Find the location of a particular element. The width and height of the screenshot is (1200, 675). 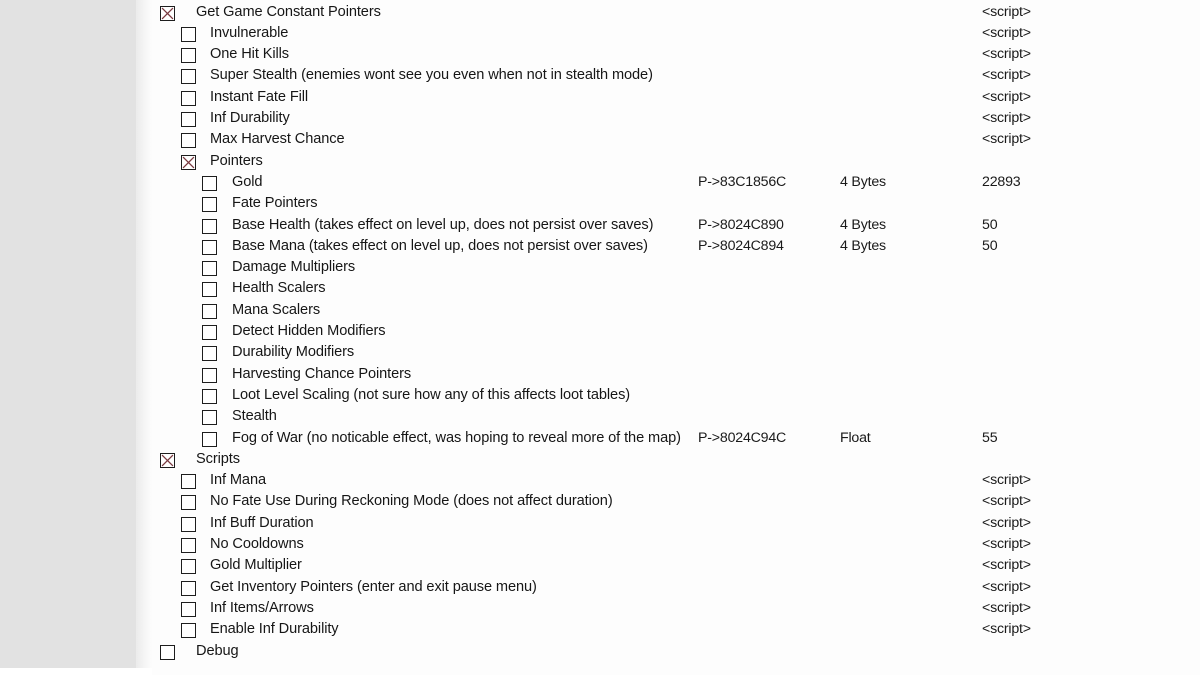

row-value: 22893 is located at coordinates (1001, 181).